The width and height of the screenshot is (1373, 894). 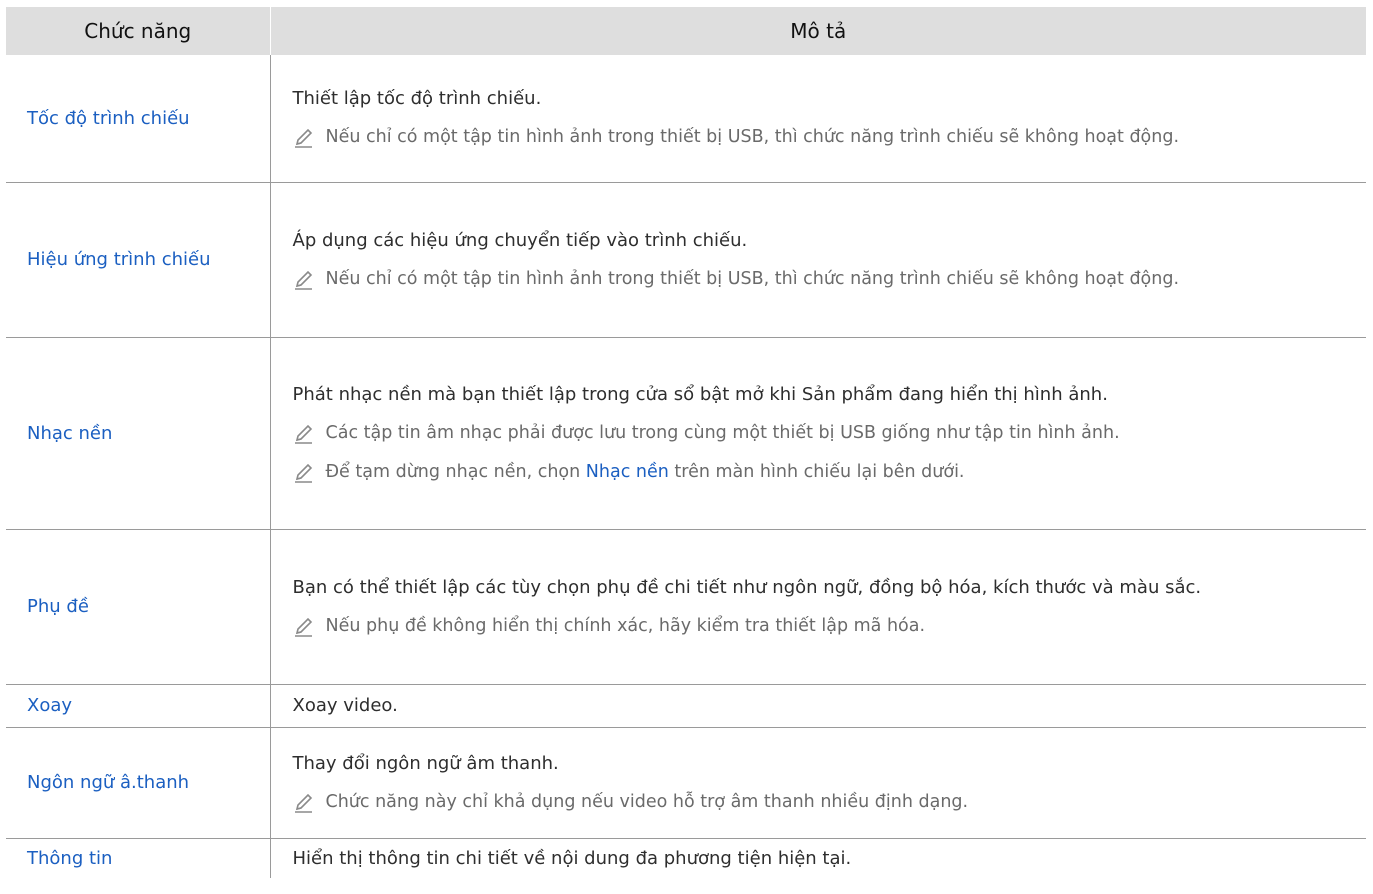 What do you see at coordinates (138, 433) in the screenshot?
I see `function-name-background-music: Nhạc nền` at bounding box center [138, 433].